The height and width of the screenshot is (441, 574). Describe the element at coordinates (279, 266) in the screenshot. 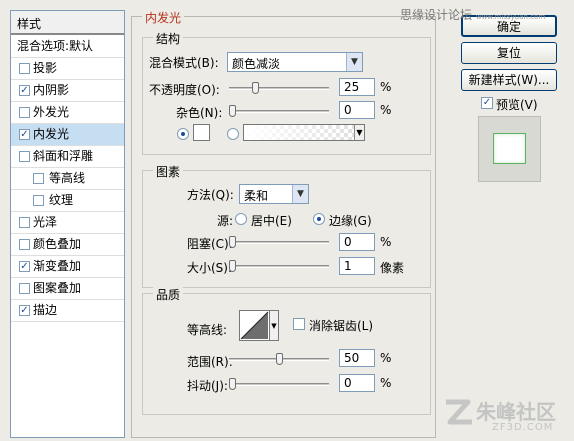

I see `size-slider` at that location.